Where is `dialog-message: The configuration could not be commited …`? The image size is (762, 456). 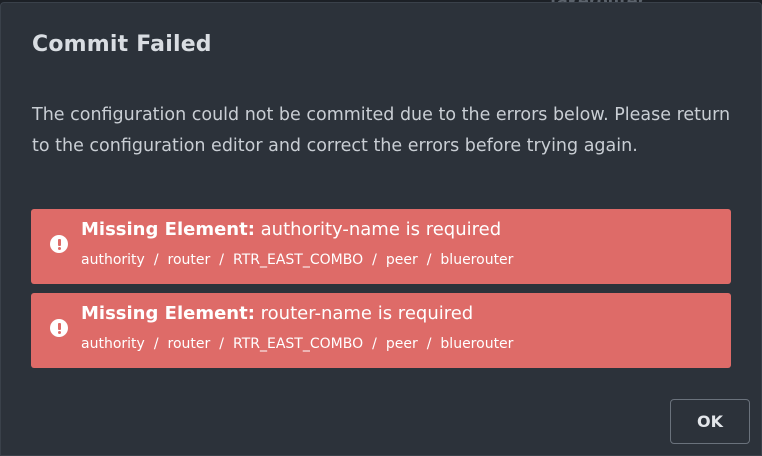
dialog-message: The configuration could not be commited … is located at coordinates (381, 130).